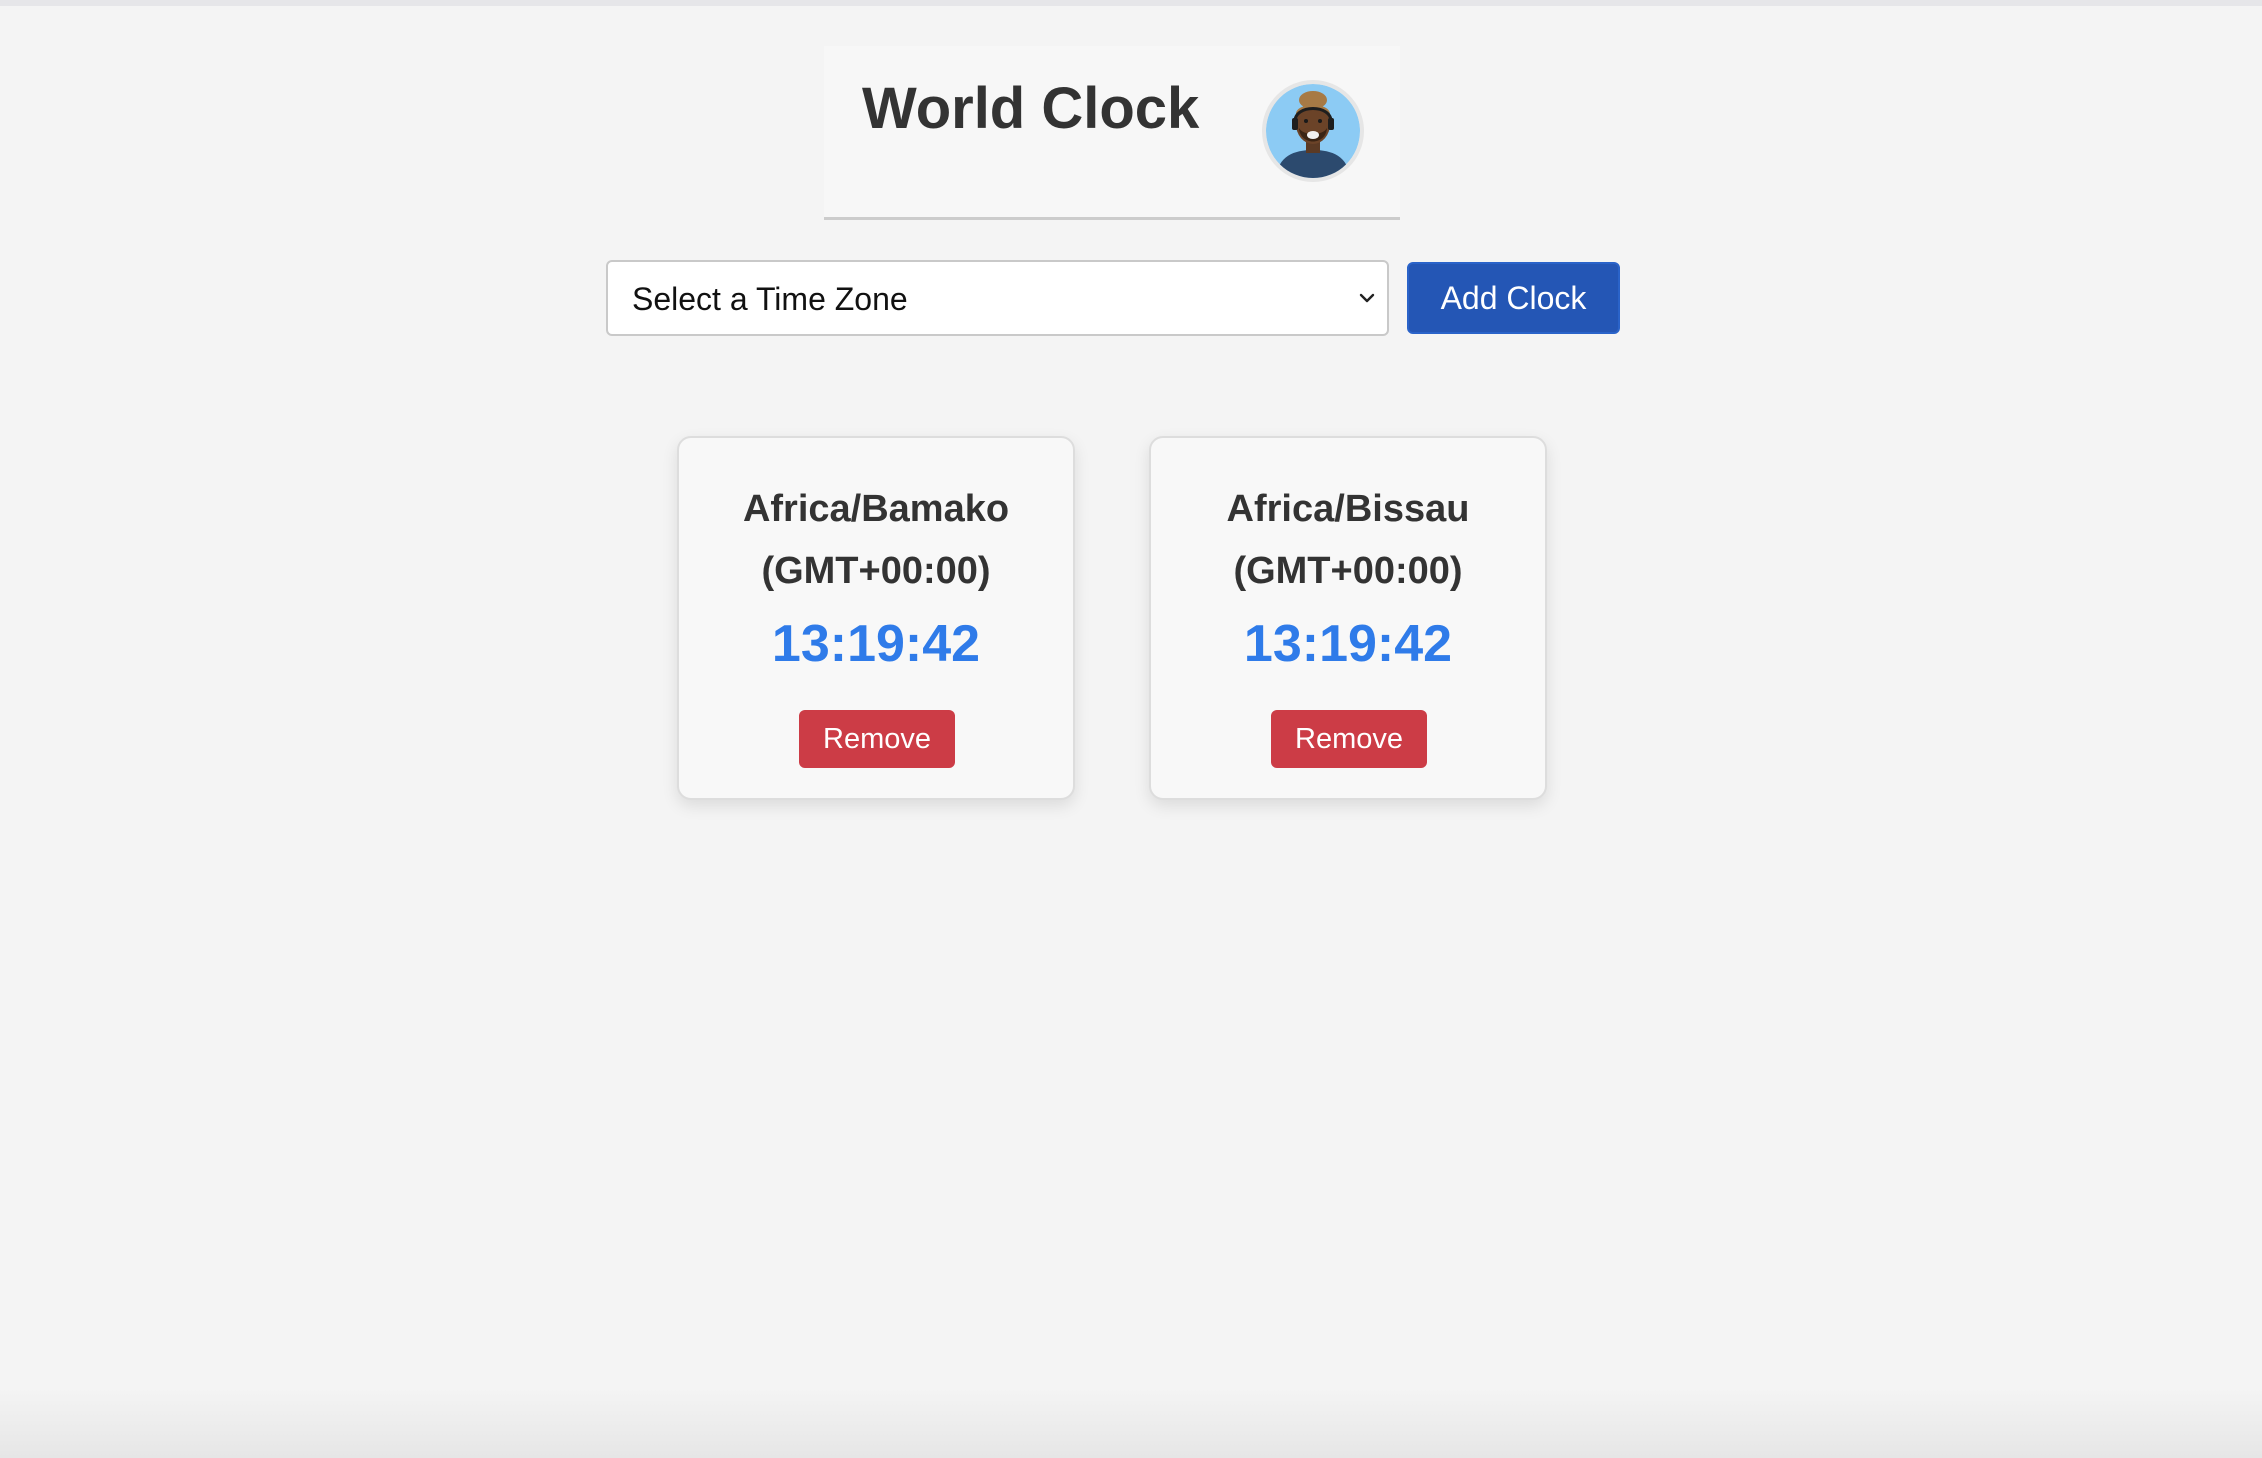  I want to click on header: World Clock, so click(1112, 133).